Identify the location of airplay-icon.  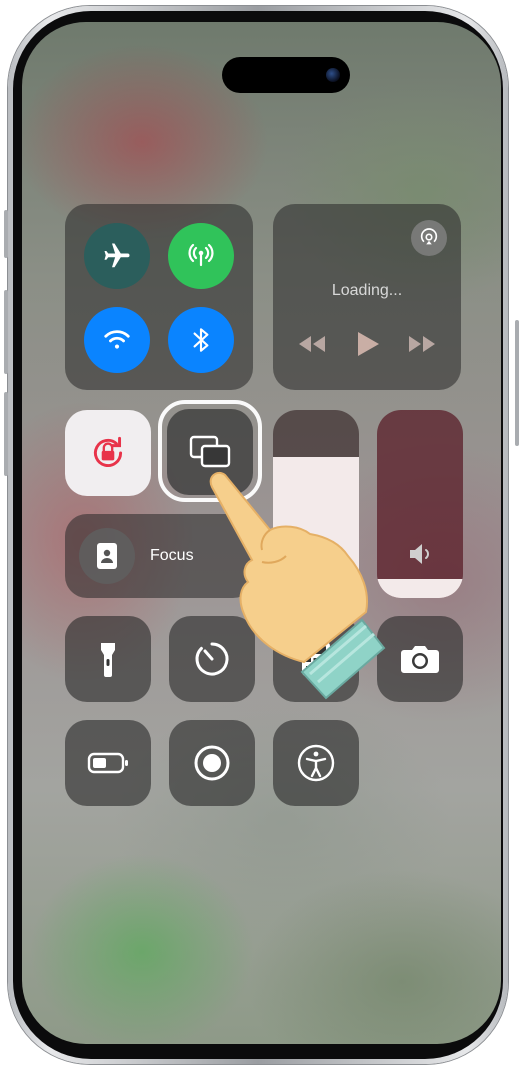
(429, 238).